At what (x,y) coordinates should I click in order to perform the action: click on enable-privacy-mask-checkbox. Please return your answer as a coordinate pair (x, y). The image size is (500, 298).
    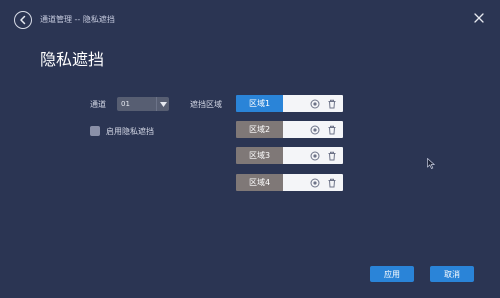
    Looking at the image, I should click on (95, 131).